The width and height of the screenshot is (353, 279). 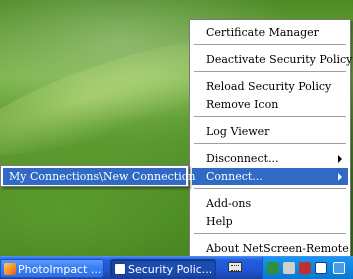 What do you see at coordinates (262, 32) in the screenshot?
I see `menu-item-label: Certificate Manager` at bounding box center [262, 32].